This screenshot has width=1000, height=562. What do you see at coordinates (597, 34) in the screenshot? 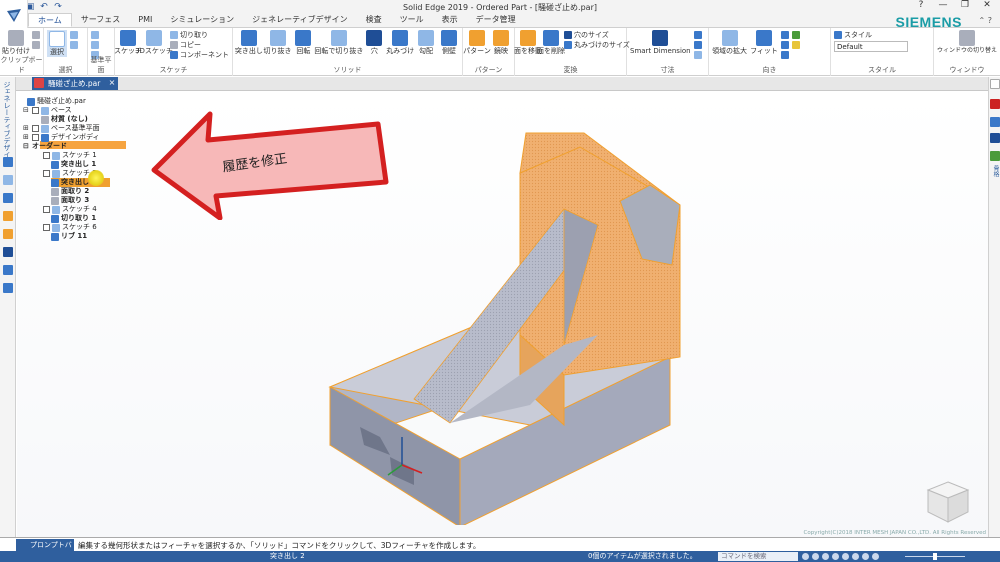
I see `hole-size-button: 穴のサイズ` at bounding box center [597, 34].